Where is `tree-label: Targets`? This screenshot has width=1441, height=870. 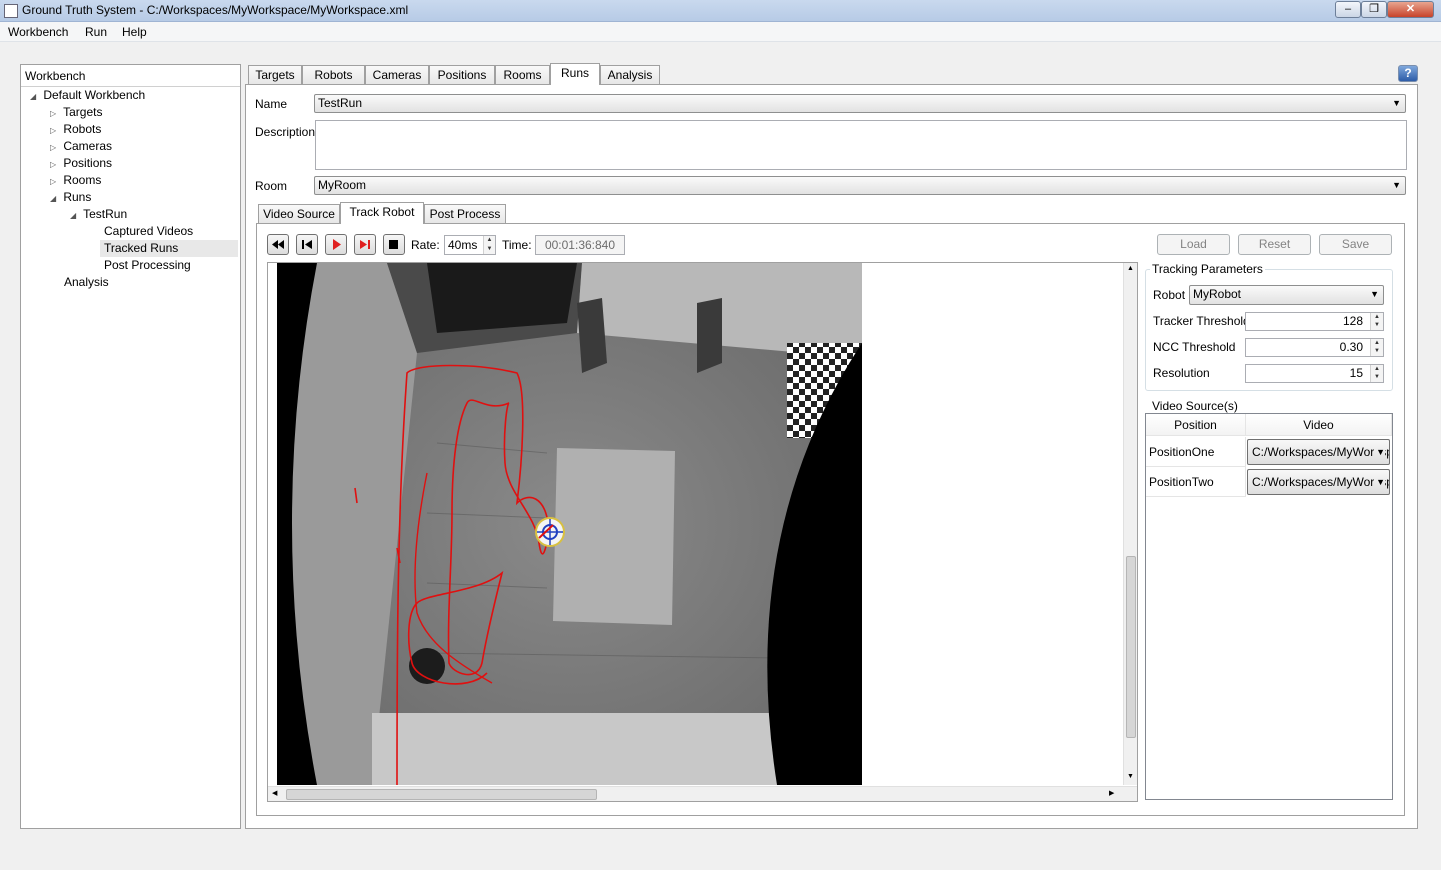
tree-label: Targets is located at coordinates (83, 112).